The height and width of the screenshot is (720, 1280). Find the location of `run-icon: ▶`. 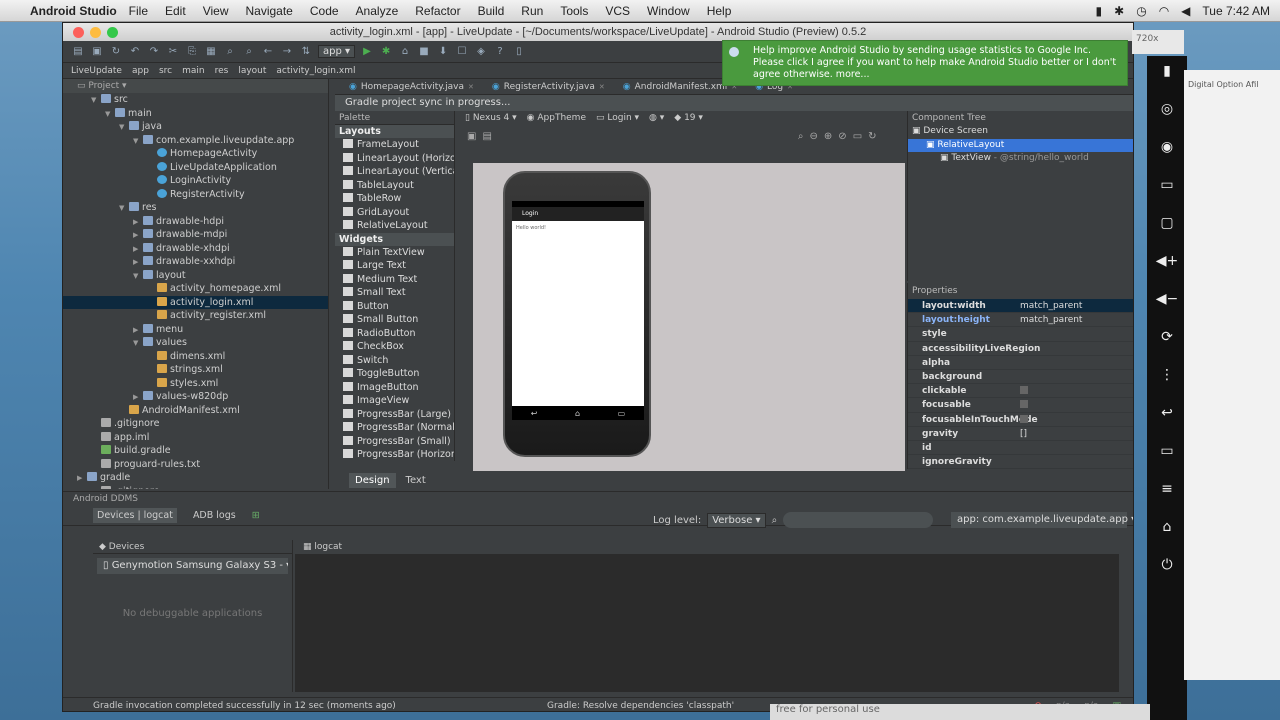

run-icon: ▶ is located at coordinates (367, 52).